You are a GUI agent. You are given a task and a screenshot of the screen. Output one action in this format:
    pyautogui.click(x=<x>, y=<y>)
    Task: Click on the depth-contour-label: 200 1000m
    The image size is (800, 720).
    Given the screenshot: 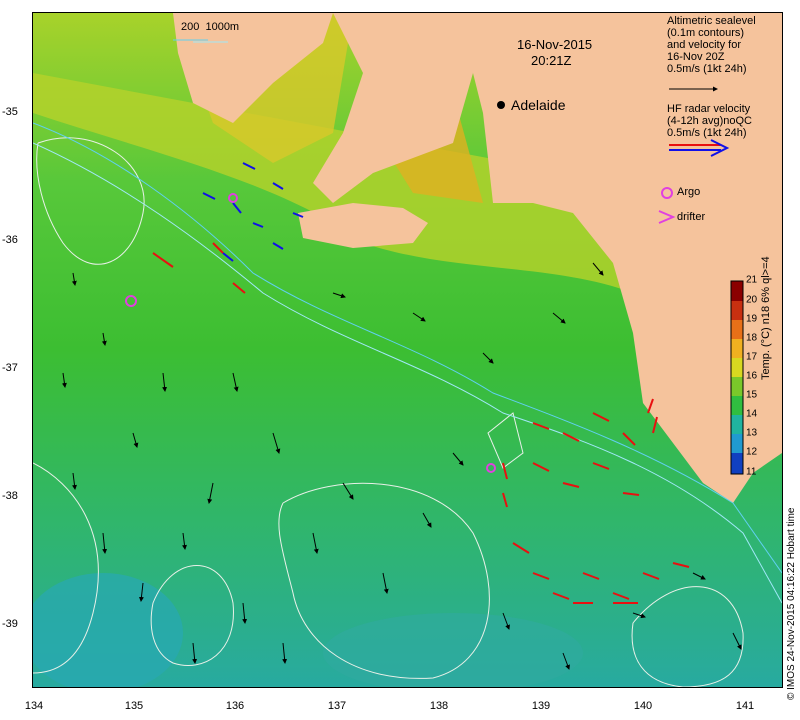 What is the action you would take?
    pyautogui.click(x=210, y=27)
    